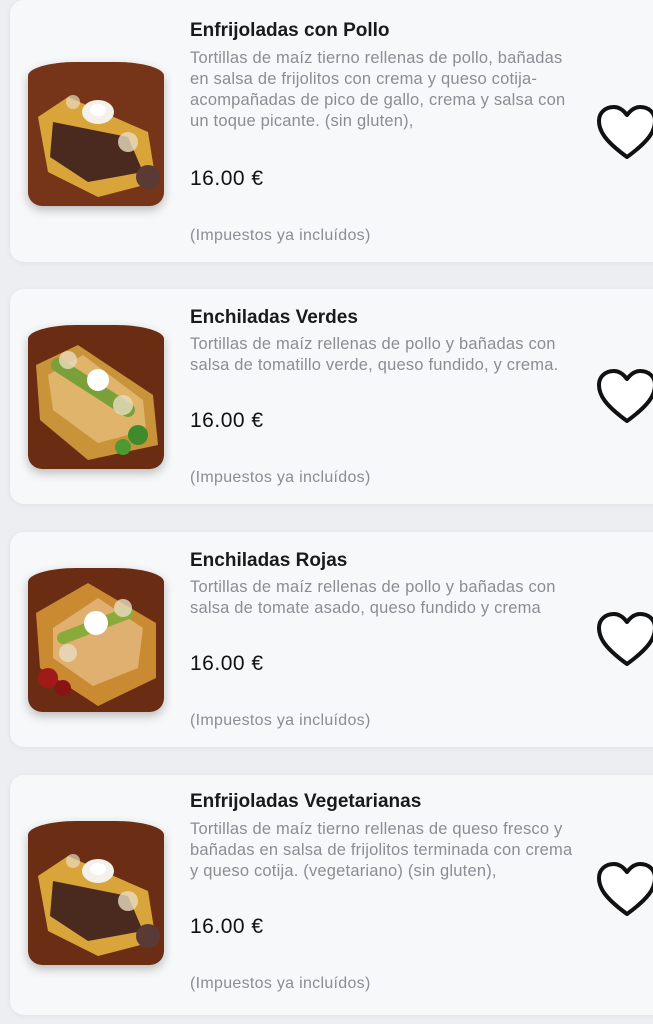 This screenshot has width=653, height=1024. Describe the element at coordinates (274, 317) in the screenshot. I see `item-title: Enchiladas Verdes` at that location.